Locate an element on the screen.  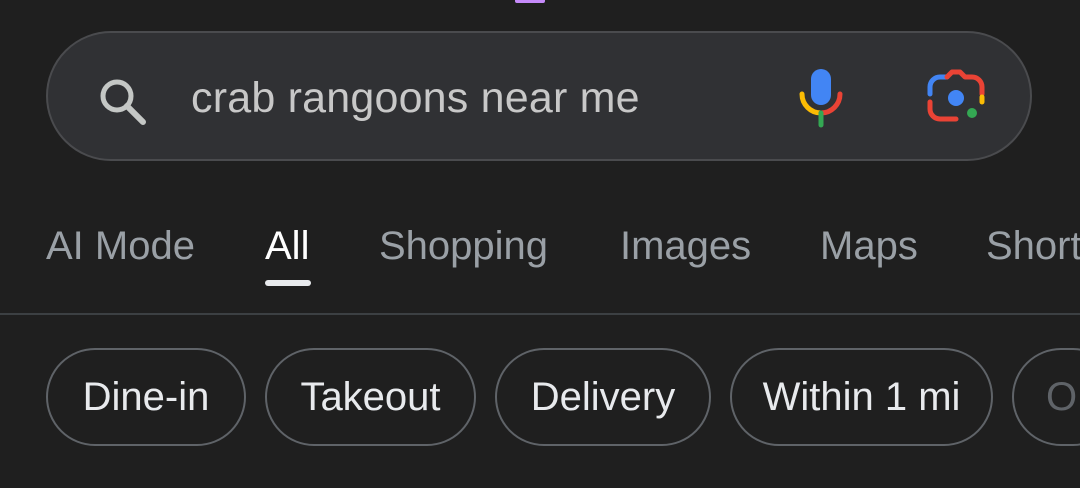
tab-ai-mode: AI Mode is located at coordinates (120, 246).